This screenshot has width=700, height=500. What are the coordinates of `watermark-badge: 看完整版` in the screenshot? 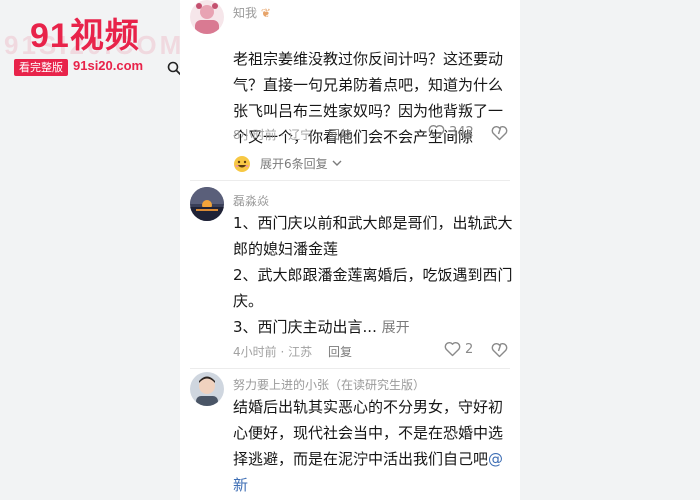 It's located at (41, 67).